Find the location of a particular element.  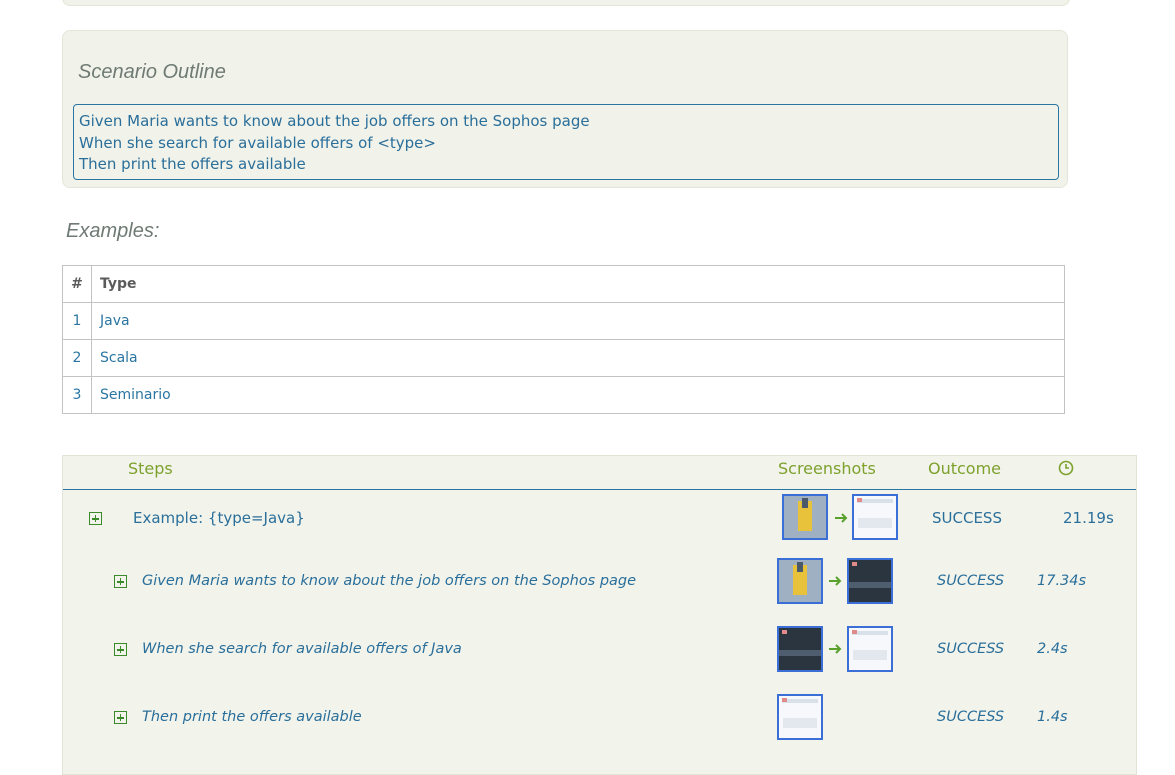

column-header-type: Type is located at coordinates (578, 284).